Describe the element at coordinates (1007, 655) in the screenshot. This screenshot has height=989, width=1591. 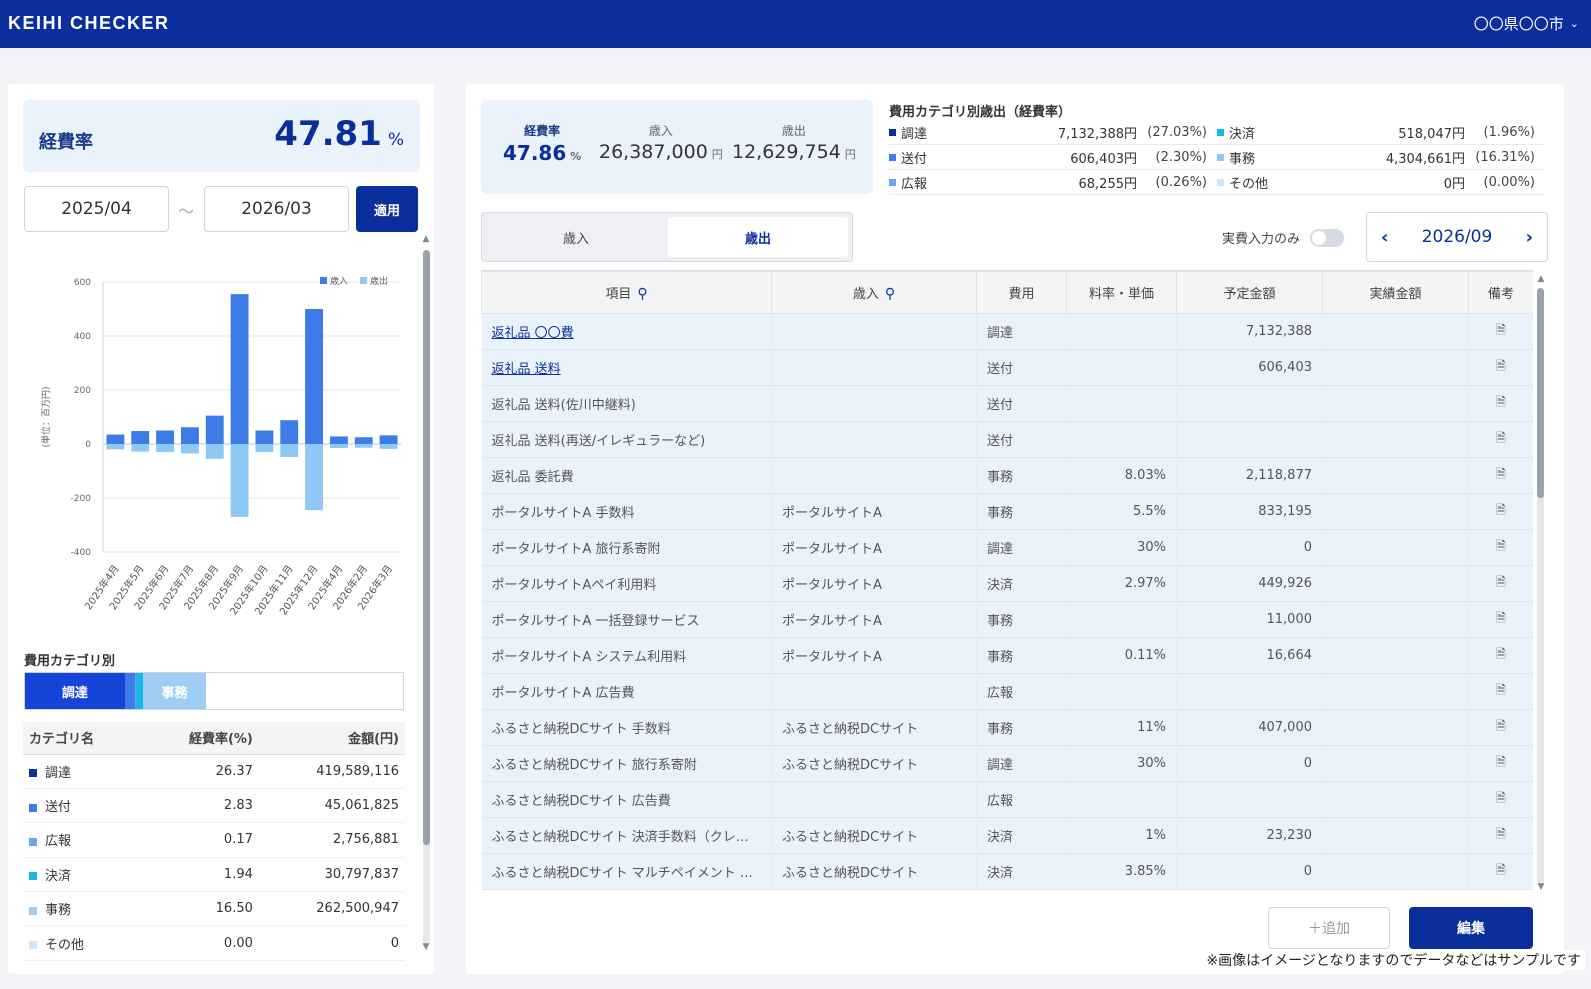
I see `table-row: ポータルサイトA システム利用料 ポータルサイトA 事務 0.11% 16,664 🗎` at that location.